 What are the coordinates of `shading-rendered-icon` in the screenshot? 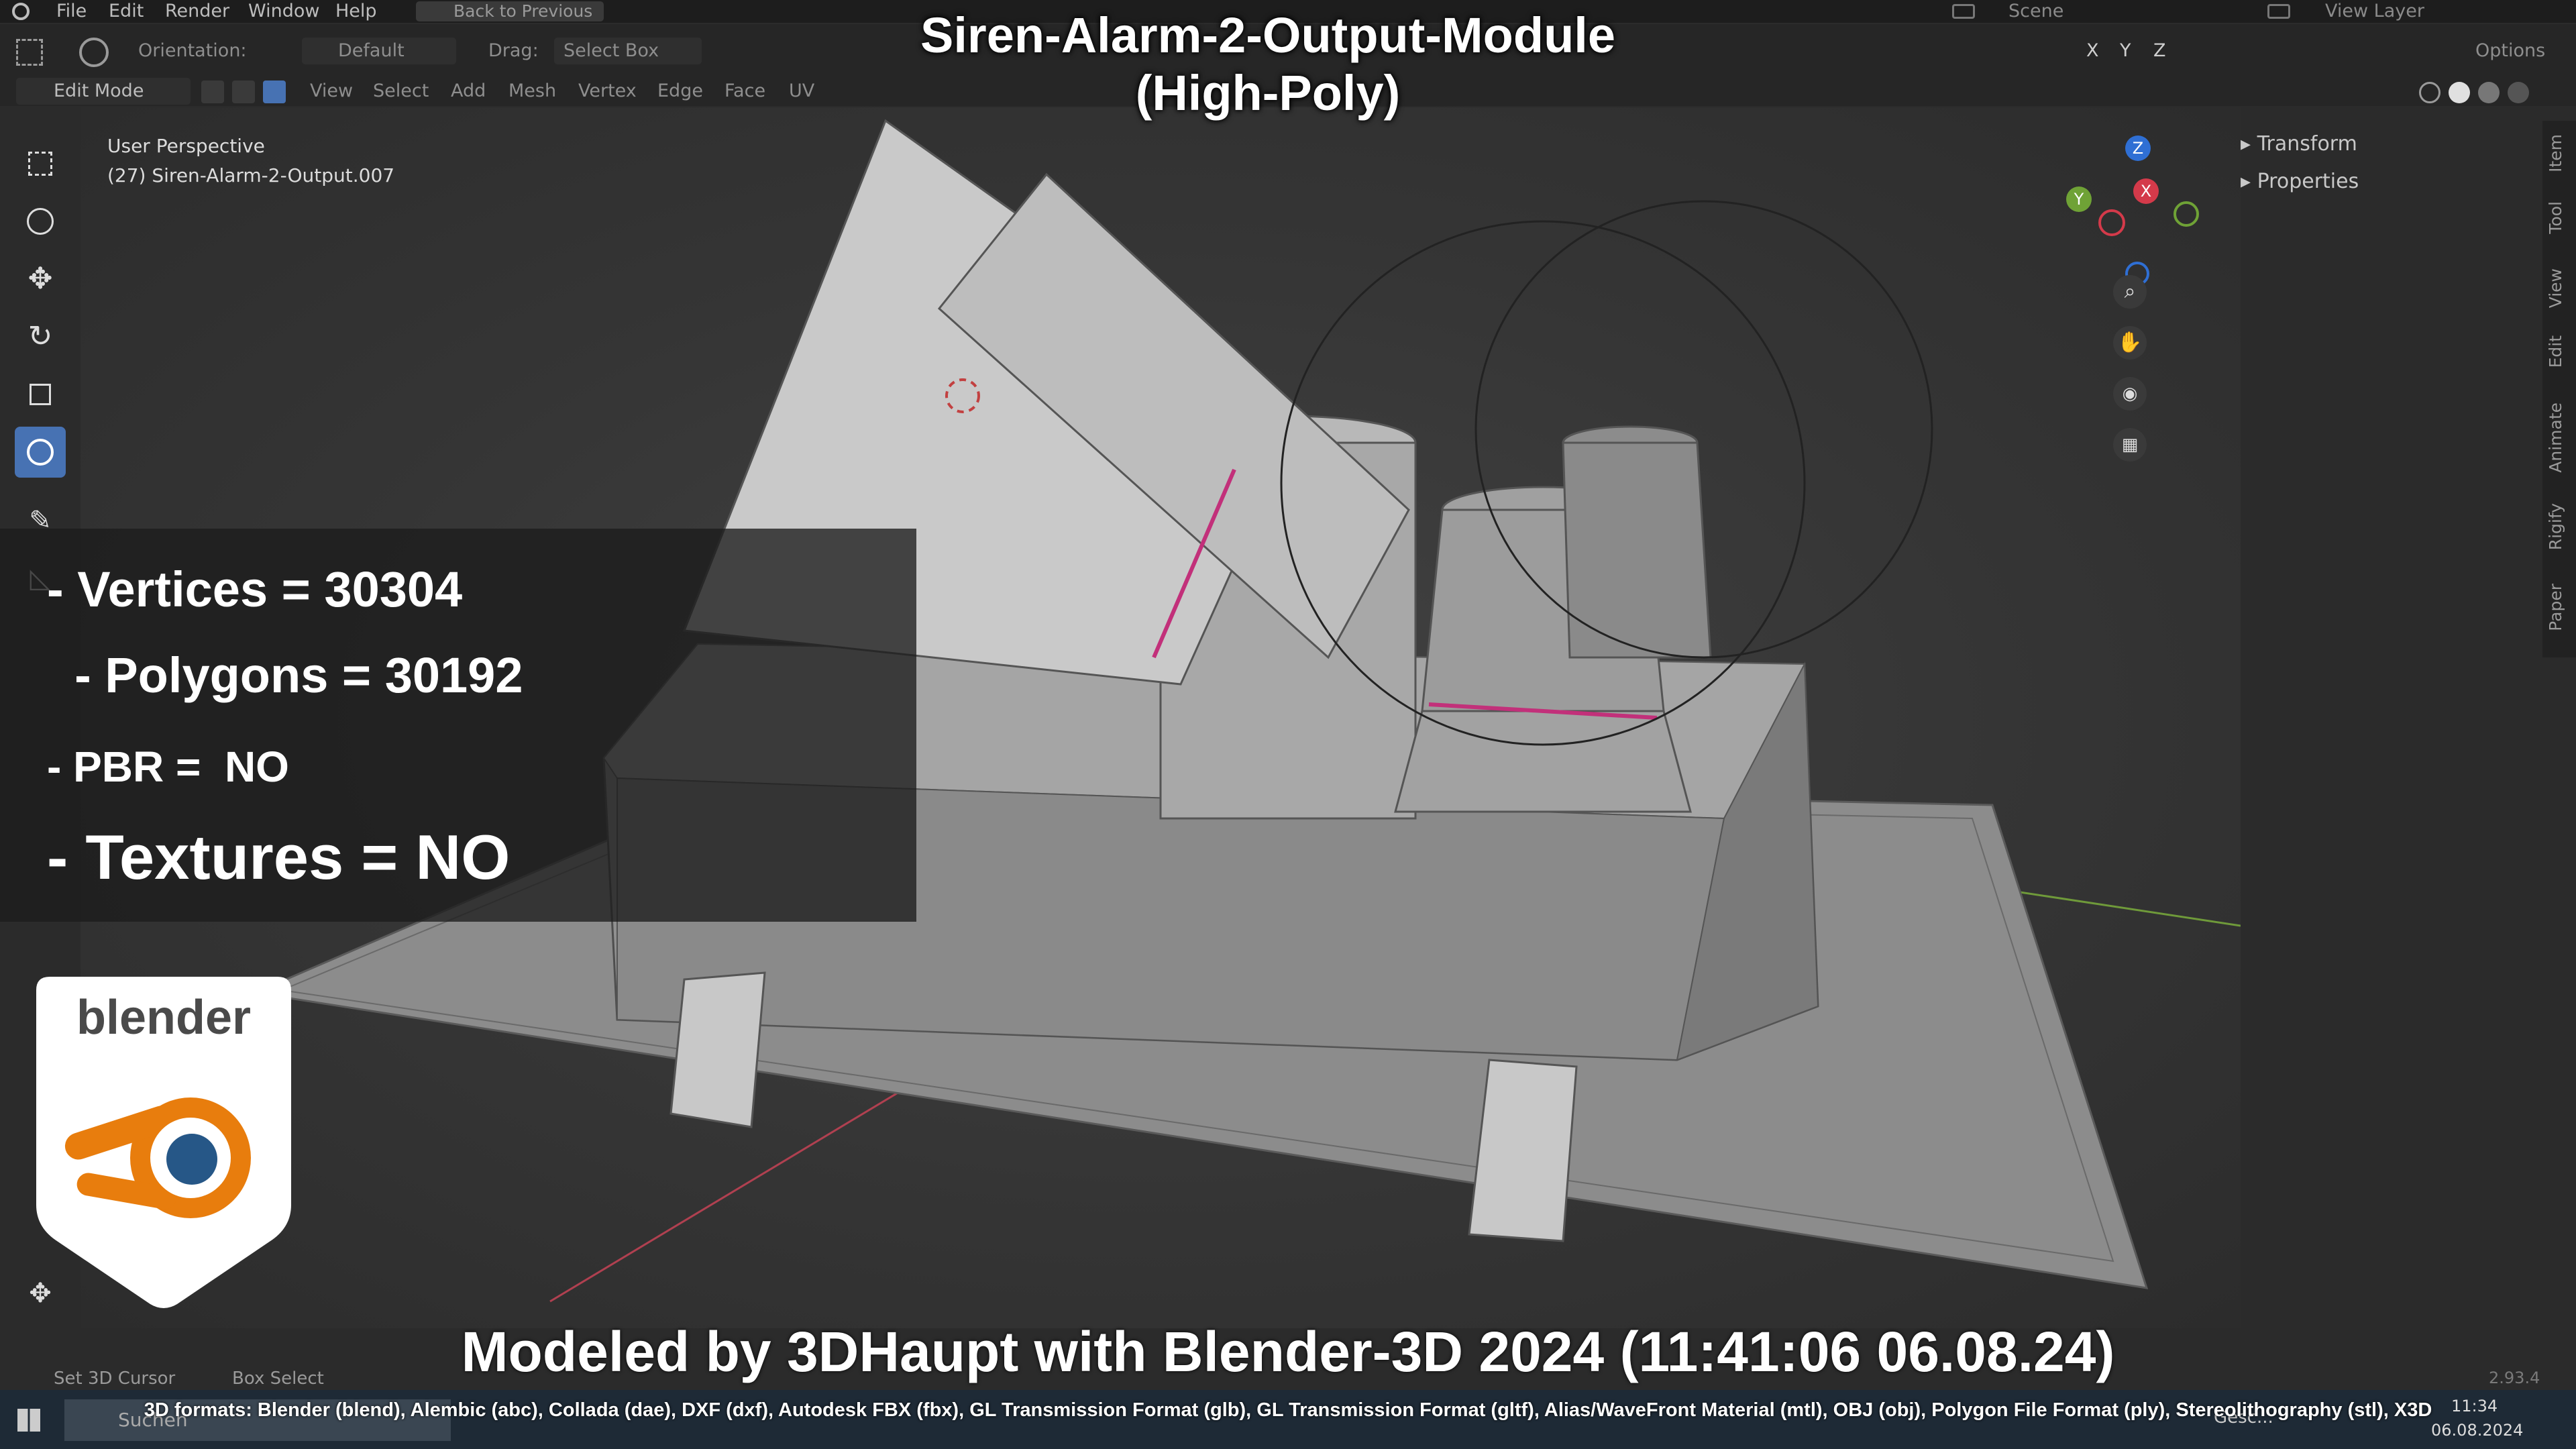 It's located at (2518, 92).